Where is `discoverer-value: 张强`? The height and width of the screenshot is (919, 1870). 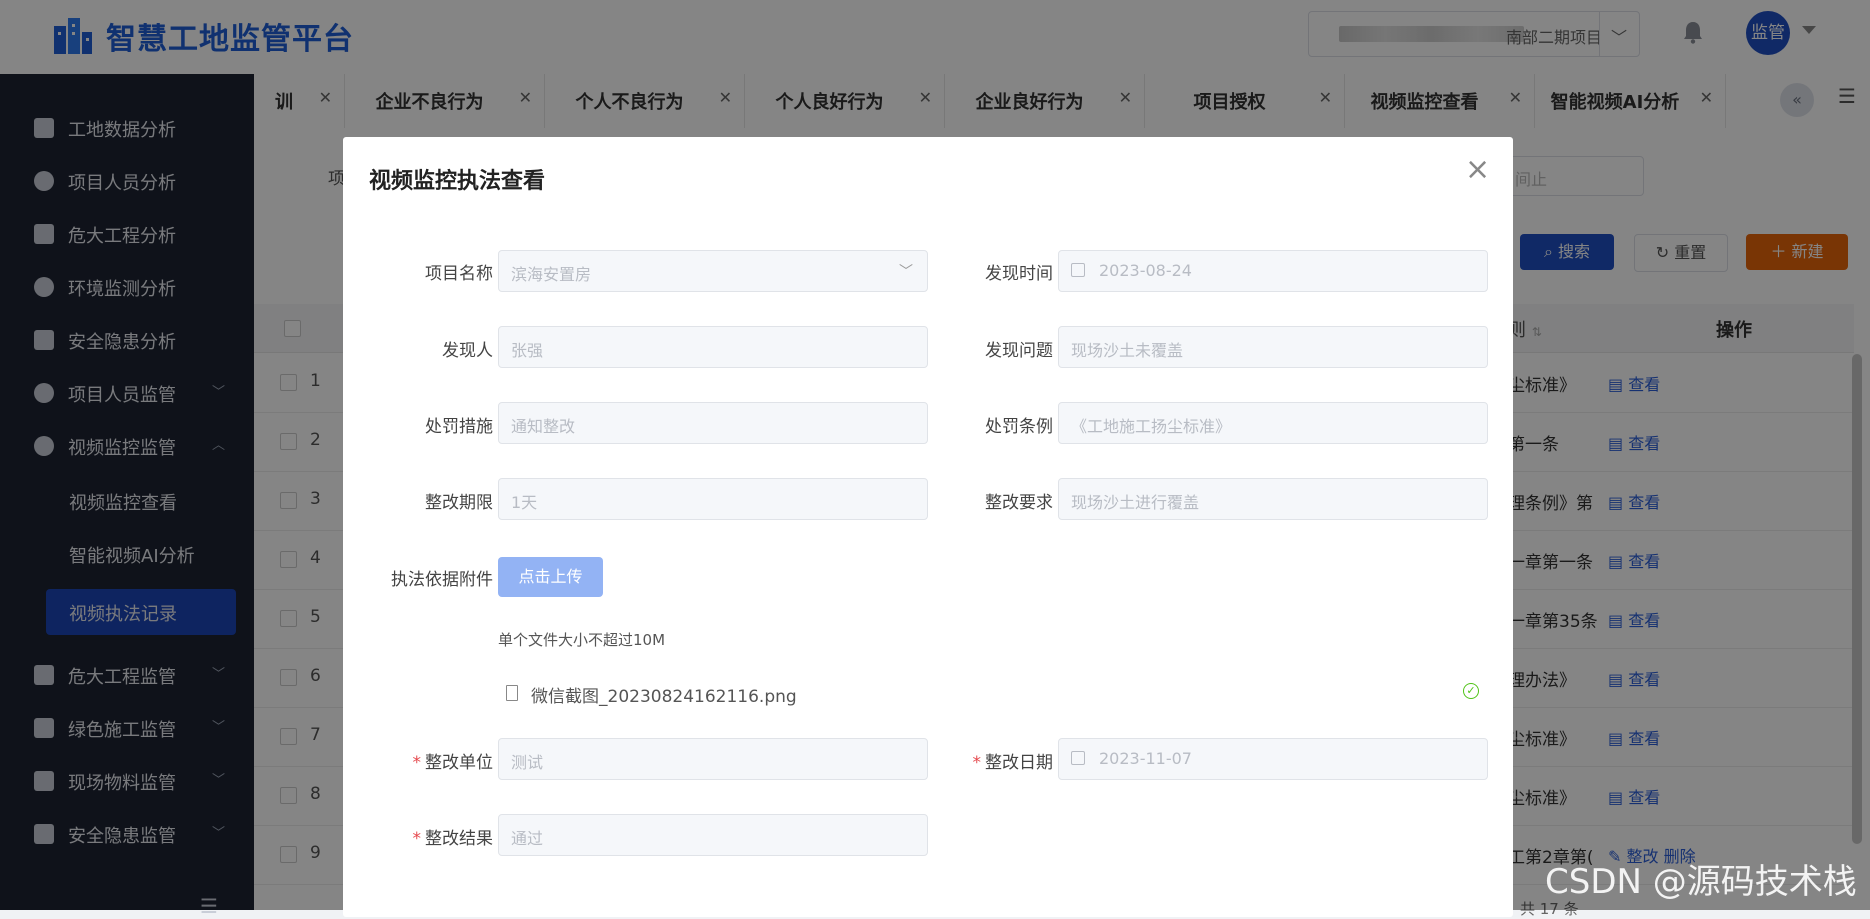 discoverer-value: 张强 is located at coordinates (527, 350).